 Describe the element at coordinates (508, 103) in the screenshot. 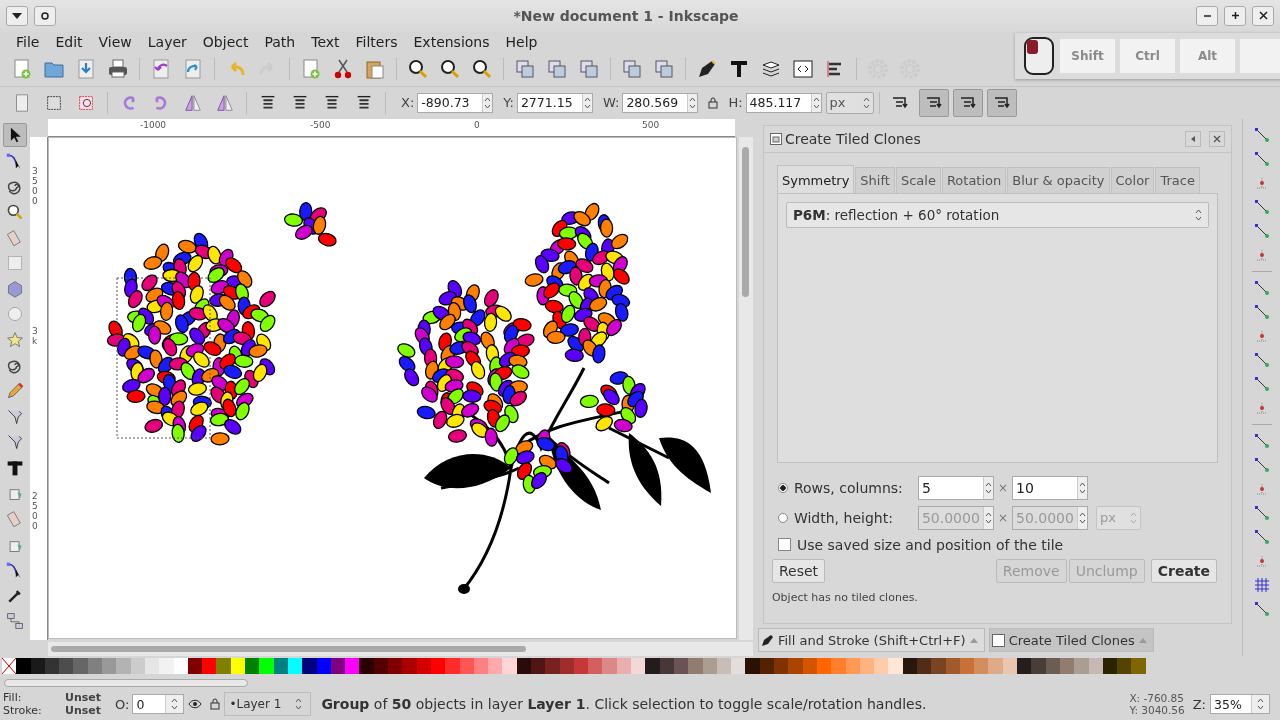

I see `field-label: Y:` at that location.